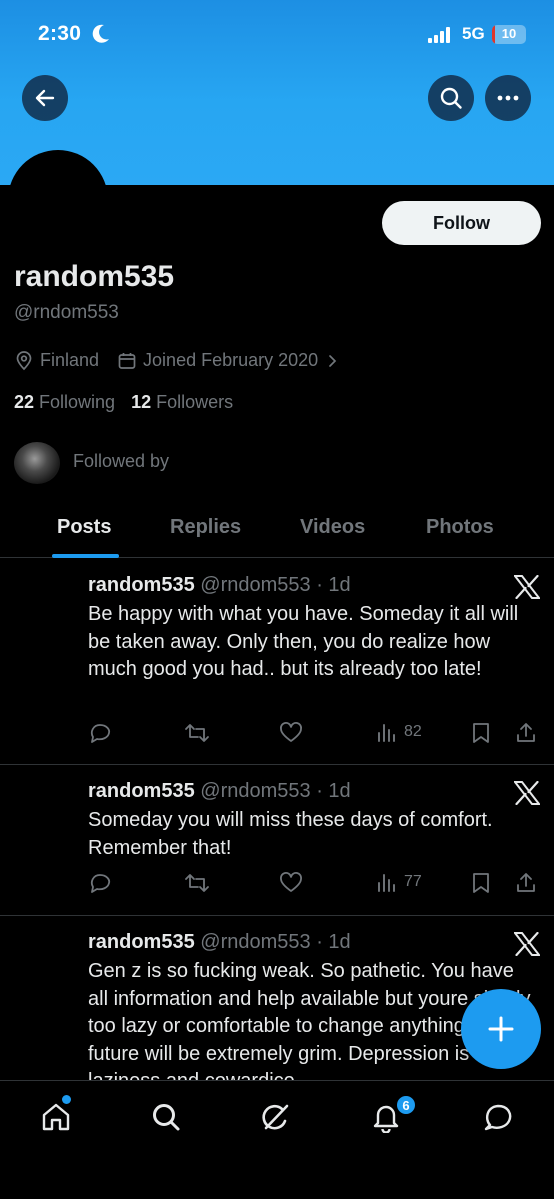  I want to click on battery-level: 10, so click(509, 33).